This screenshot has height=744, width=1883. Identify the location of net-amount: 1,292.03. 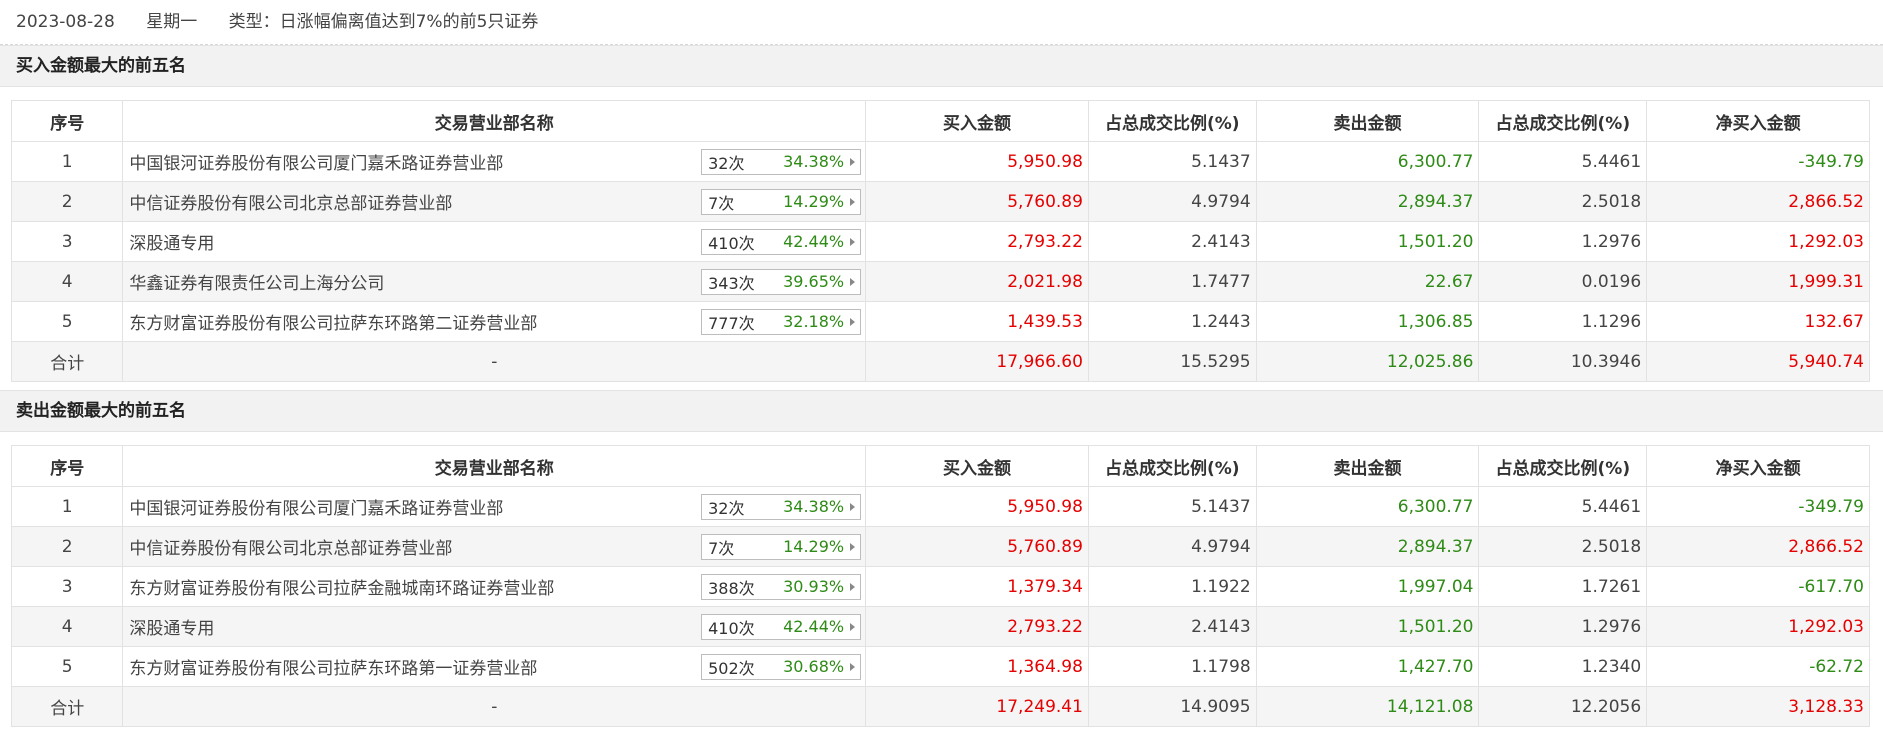
(1758, 241).